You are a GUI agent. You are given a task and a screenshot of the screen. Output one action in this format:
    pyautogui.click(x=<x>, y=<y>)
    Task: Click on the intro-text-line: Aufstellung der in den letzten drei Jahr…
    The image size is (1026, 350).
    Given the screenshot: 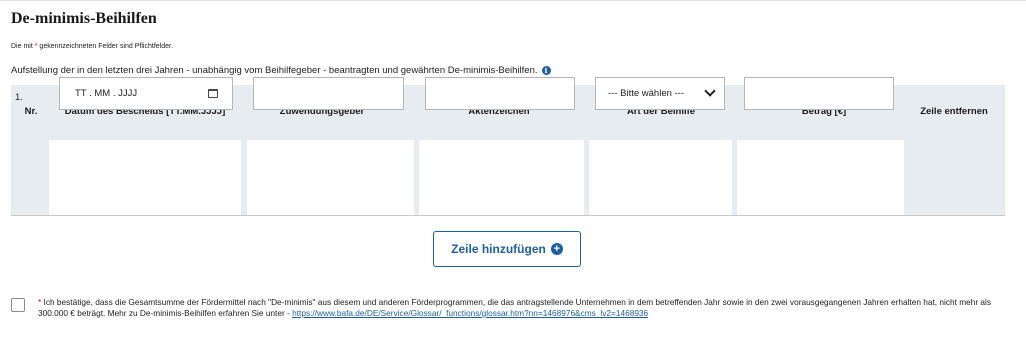 What is the action you would take?
    pyautogui.click(x=281, y=70)
    